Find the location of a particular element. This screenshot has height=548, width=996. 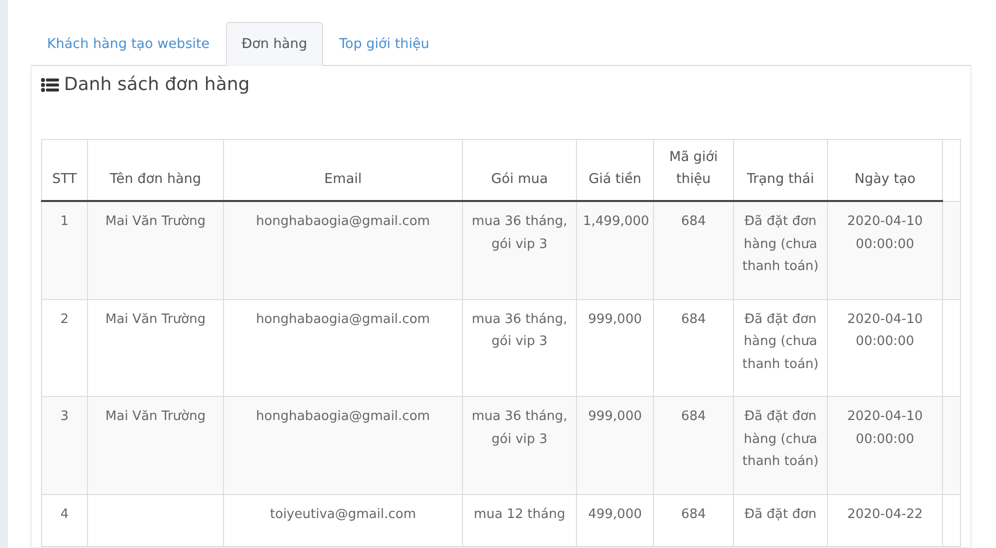

table-cell: 1,499,000 is located at coordinates (616, 221).